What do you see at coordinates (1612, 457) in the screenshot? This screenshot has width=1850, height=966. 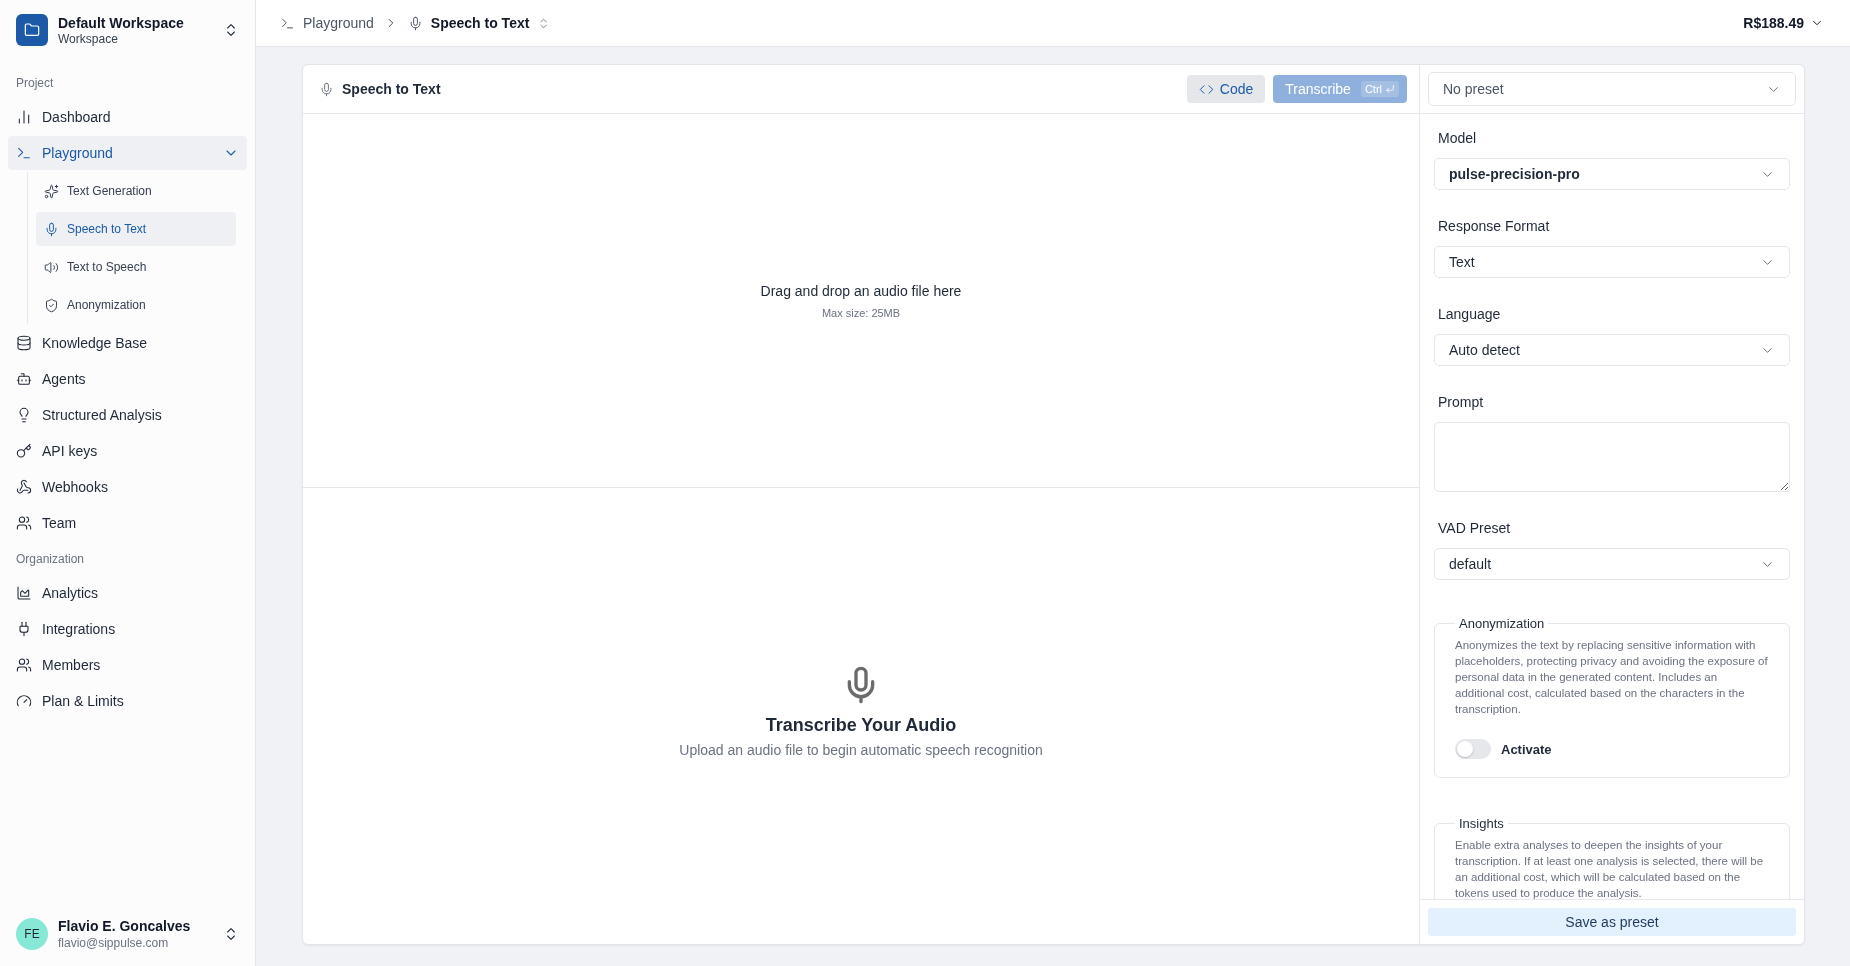 I see `prompt-field` at bounding box center [1612, 457].